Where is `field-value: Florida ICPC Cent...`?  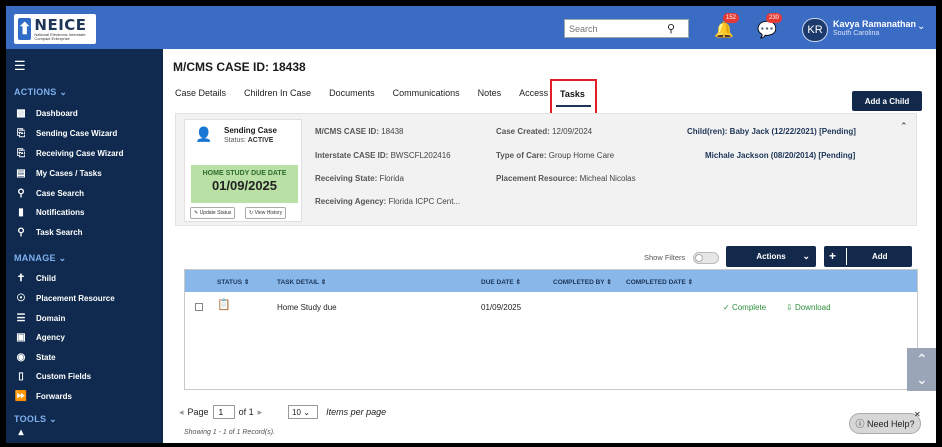
field-value: Florida ICPC Cent... is located at coordinates (424, 201).